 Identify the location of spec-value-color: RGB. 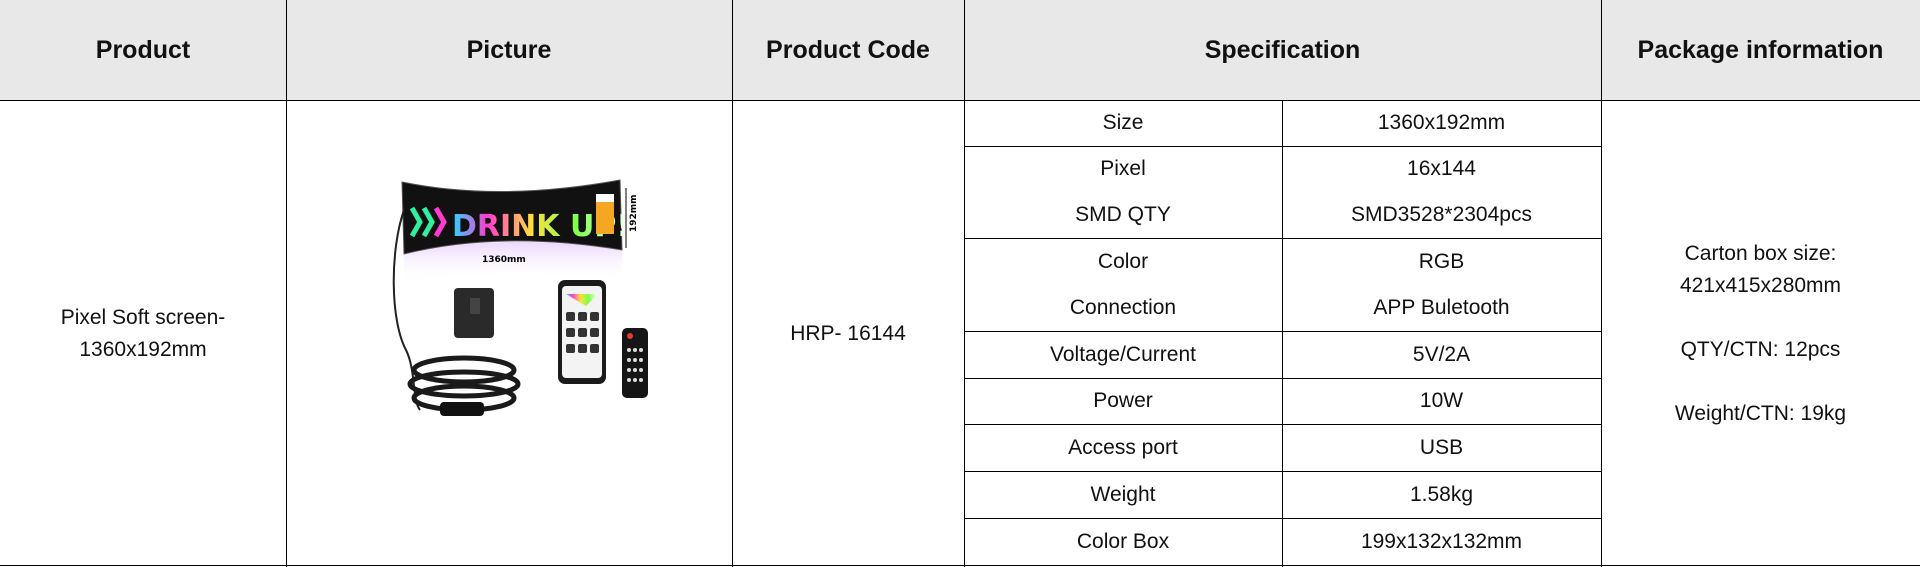
(1441, 261).